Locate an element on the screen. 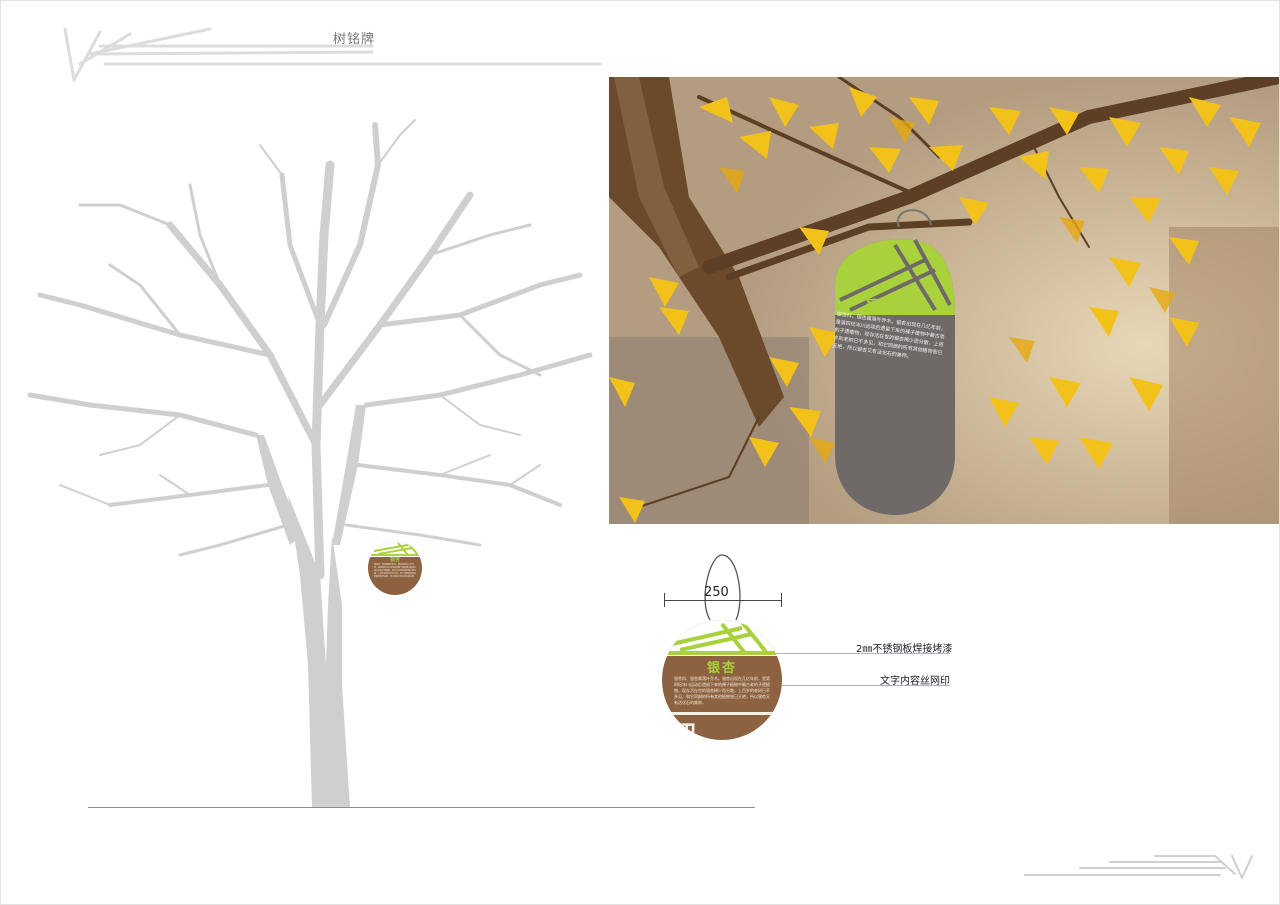  dimension-width-label: 250 is located at coordinates (716, 592).